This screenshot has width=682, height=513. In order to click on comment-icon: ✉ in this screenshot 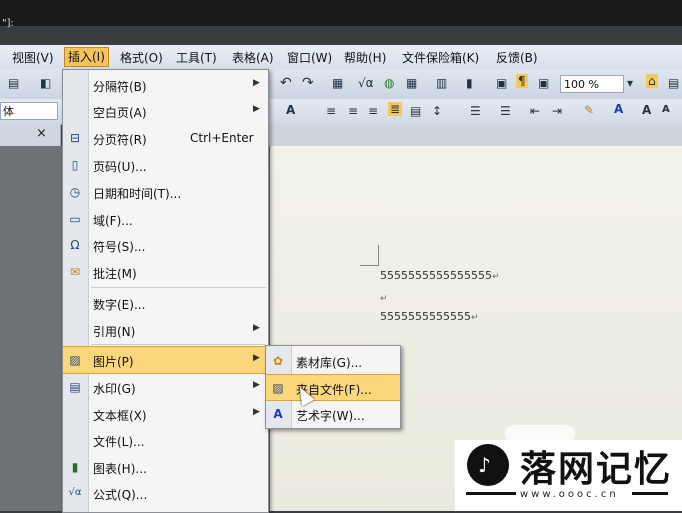, I will do `click(75, 272)`.